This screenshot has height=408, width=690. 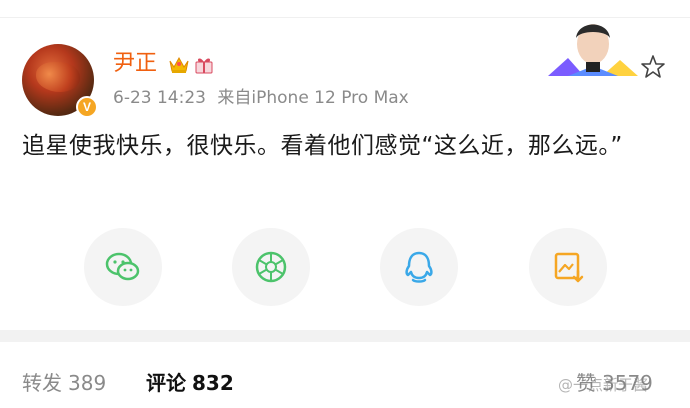 I want to click on repost-label: 转发, so click(x=42, y=383).